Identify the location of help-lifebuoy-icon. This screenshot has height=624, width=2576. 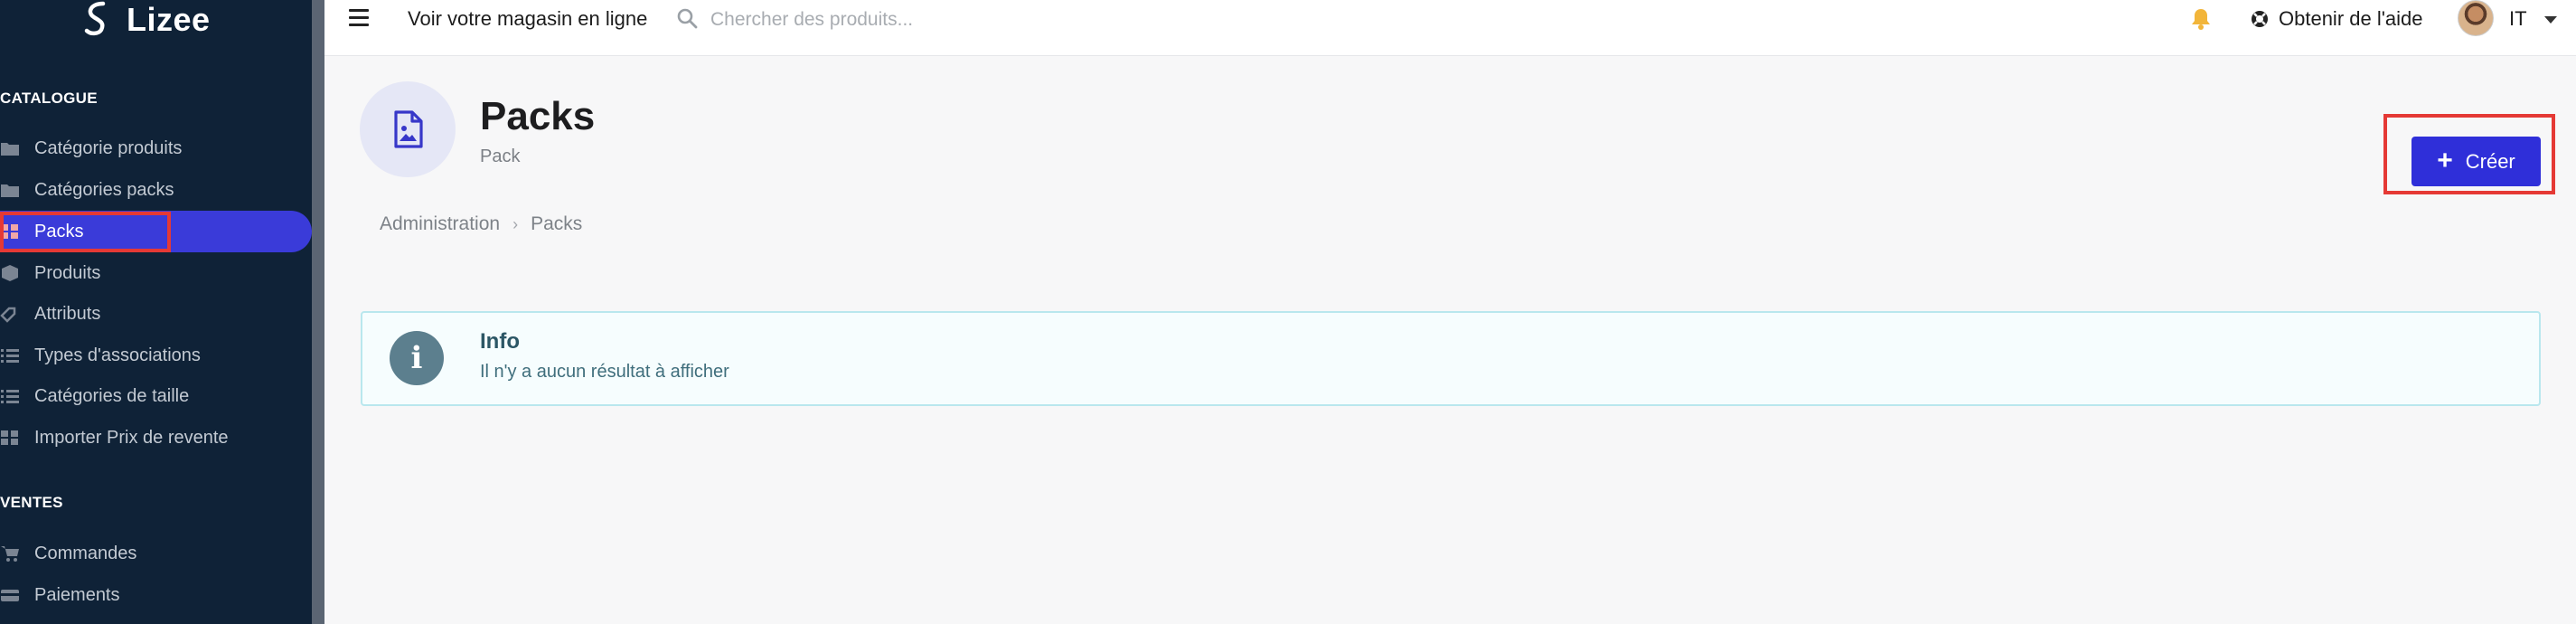
(2260, 19).